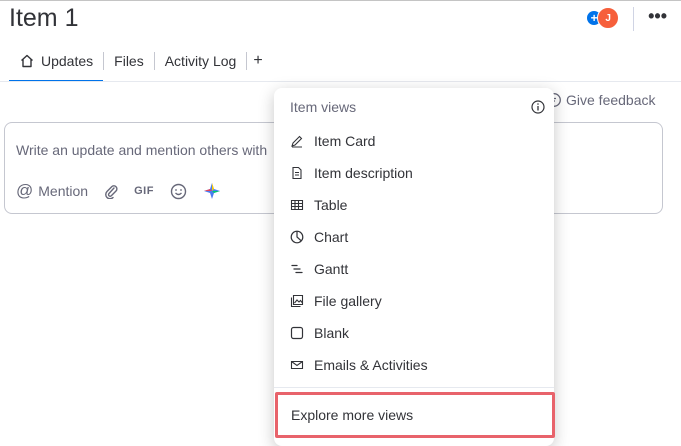 This screenshot has width=681, height=446. I want to click on tab-label: Files, so click(129, 61).